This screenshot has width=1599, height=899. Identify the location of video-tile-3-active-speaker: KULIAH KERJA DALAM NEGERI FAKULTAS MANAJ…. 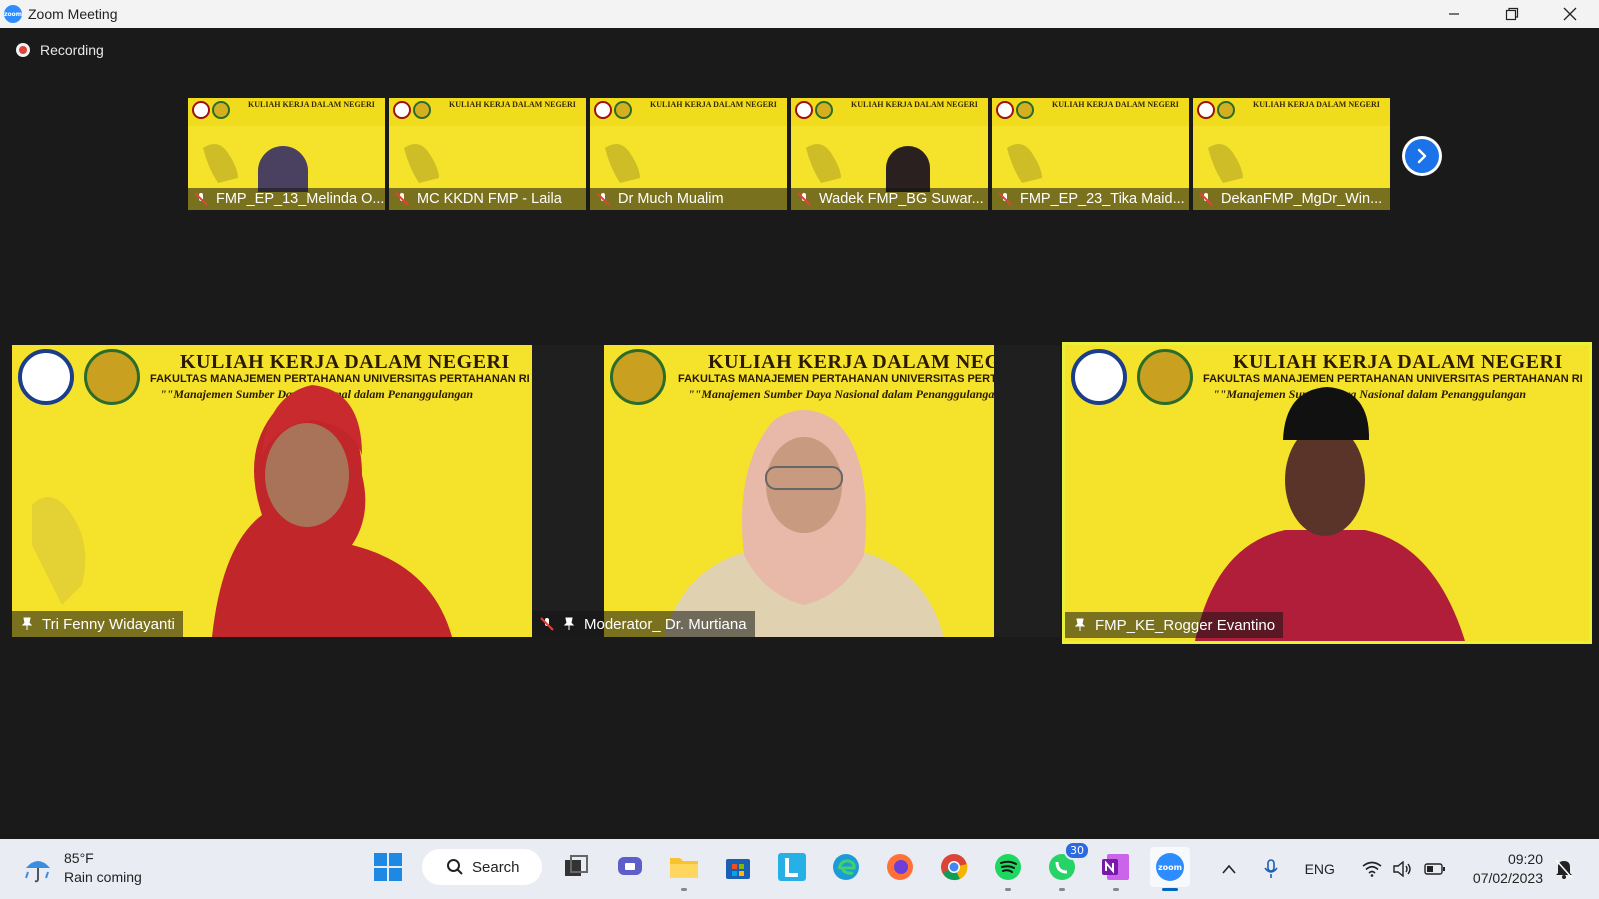
(1327, 493).